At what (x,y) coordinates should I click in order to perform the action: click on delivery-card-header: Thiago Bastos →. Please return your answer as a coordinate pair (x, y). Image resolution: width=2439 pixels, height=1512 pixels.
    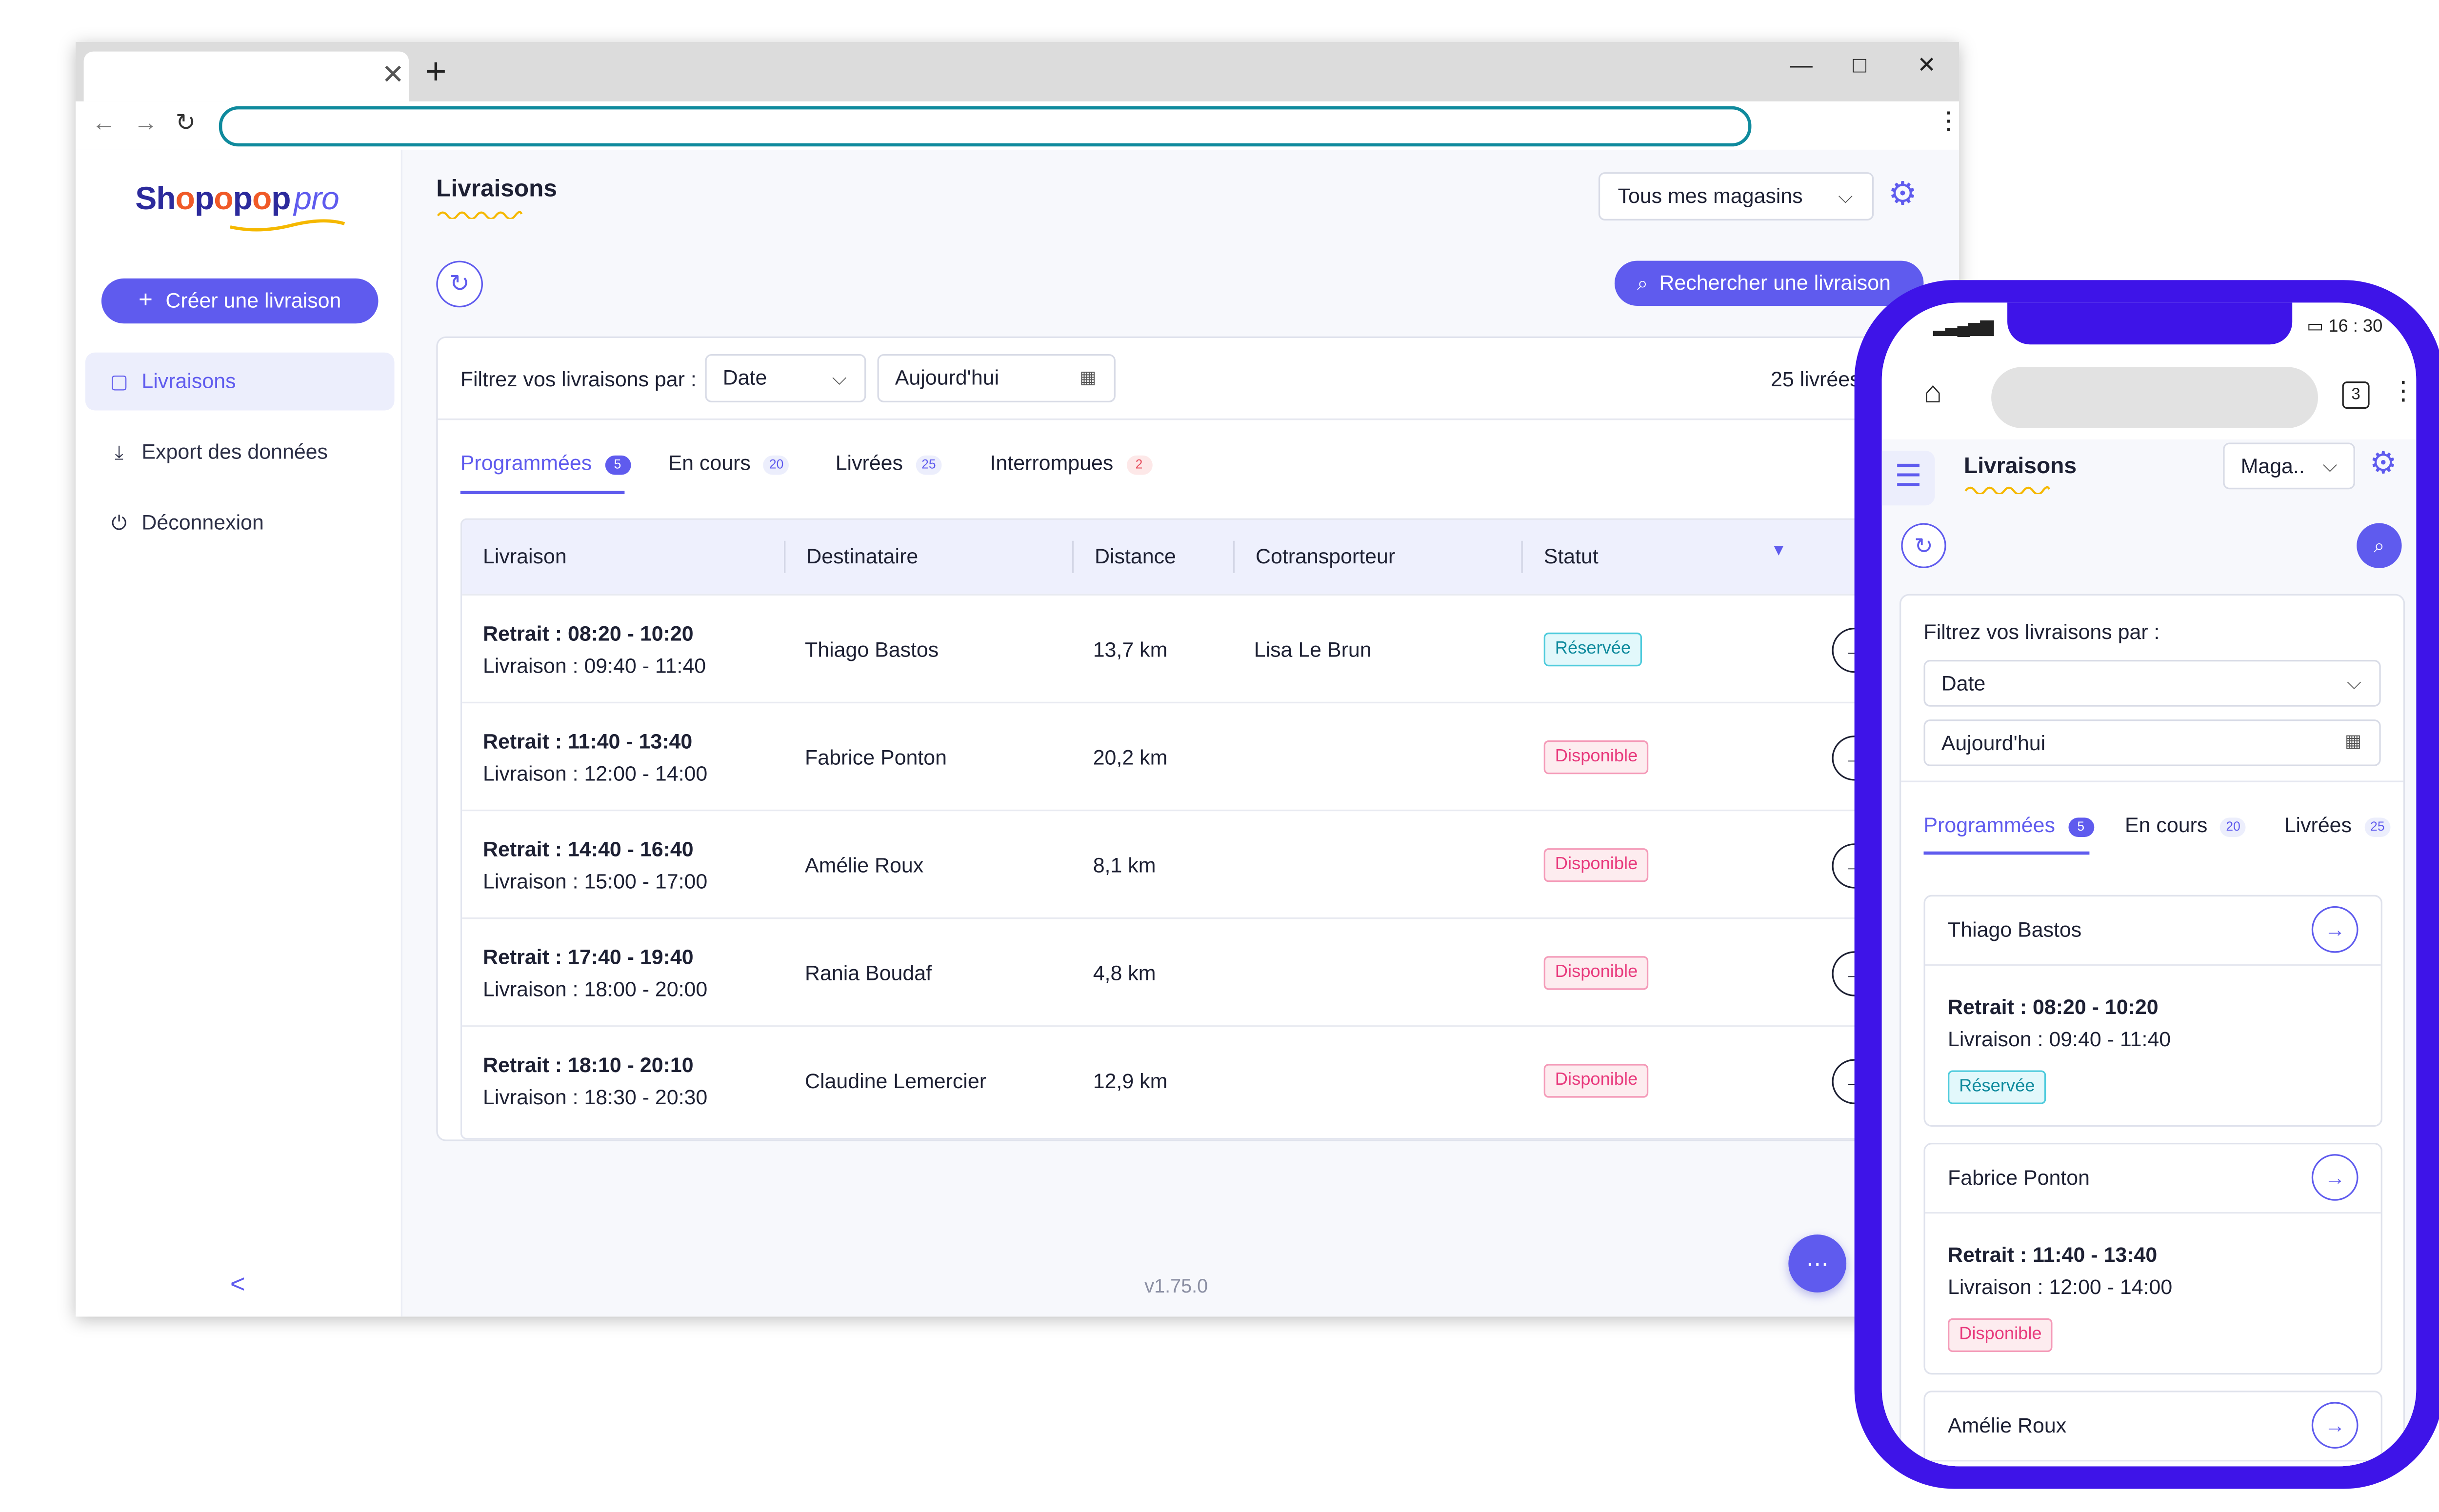
    Looking at the image, I should click on (2153, 931).